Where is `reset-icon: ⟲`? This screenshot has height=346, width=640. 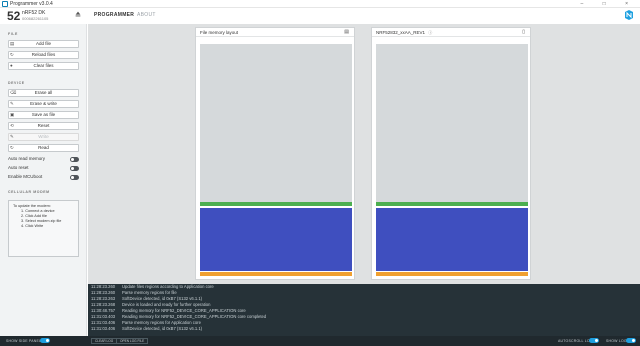 reset-icon: ⟲ is located at coordinates (12, 125).